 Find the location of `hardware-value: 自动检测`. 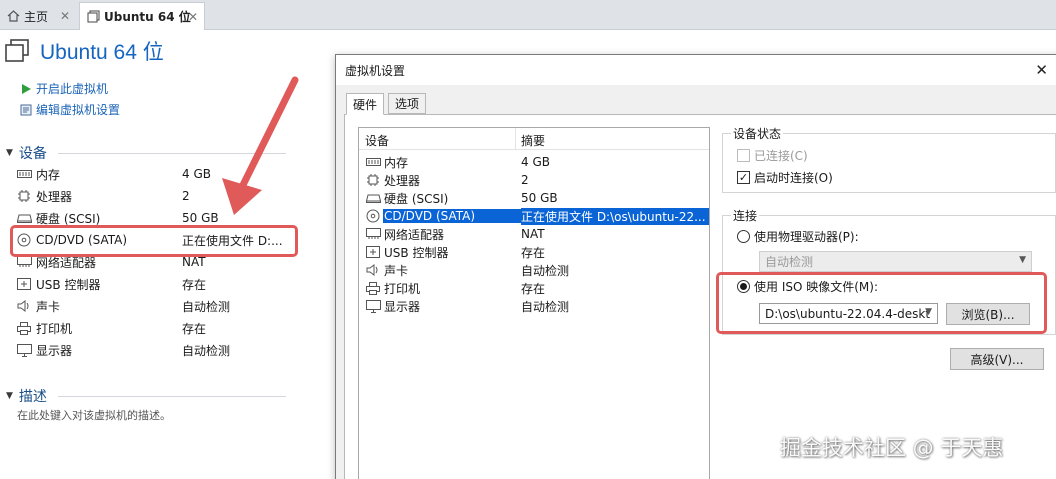

hardware-value: 自动检测 is located at coordinates (545, 306).